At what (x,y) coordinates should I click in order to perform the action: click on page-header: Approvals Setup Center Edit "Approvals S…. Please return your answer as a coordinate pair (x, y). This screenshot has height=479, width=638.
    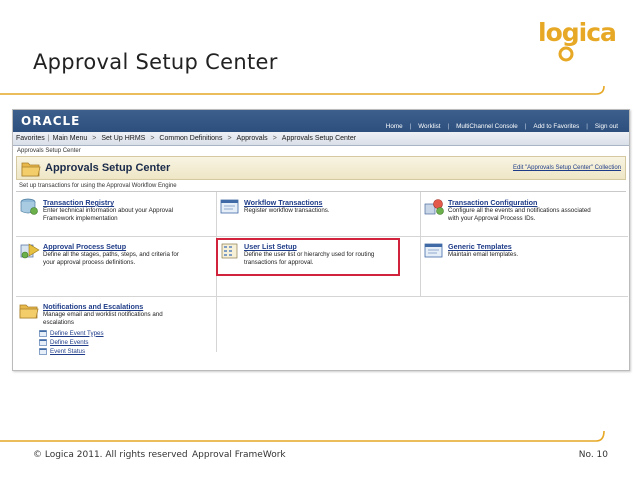
    Looking at the image, I should click on (321, 168).